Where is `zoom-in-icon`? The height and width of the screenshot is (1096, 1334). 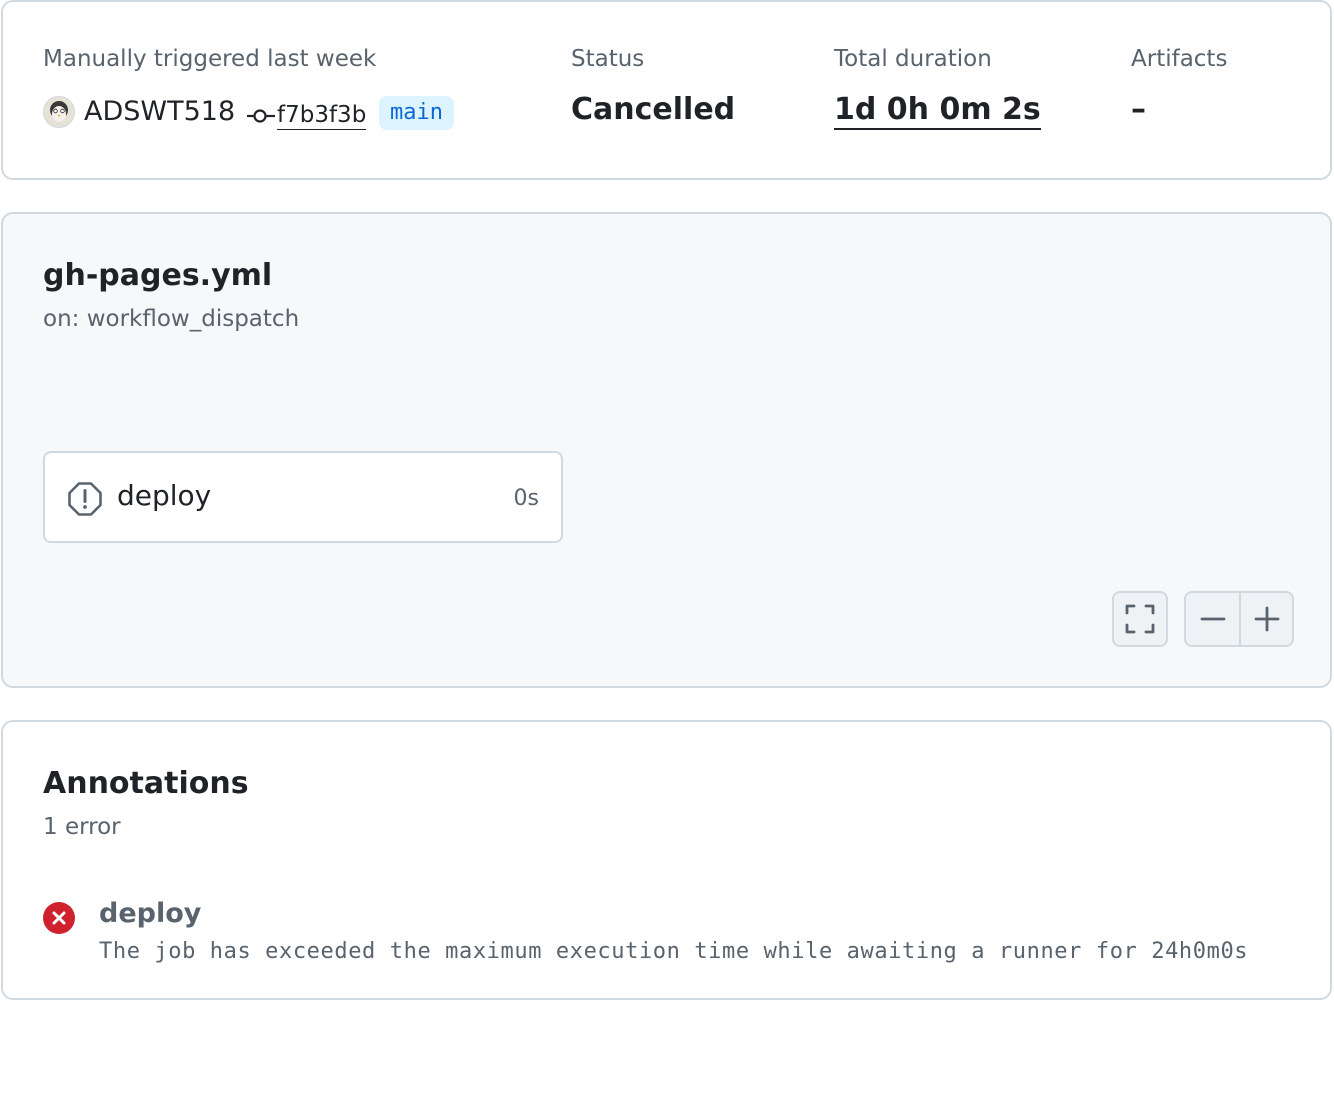
zoom-in-icon is located at coordinates (1266, 619).